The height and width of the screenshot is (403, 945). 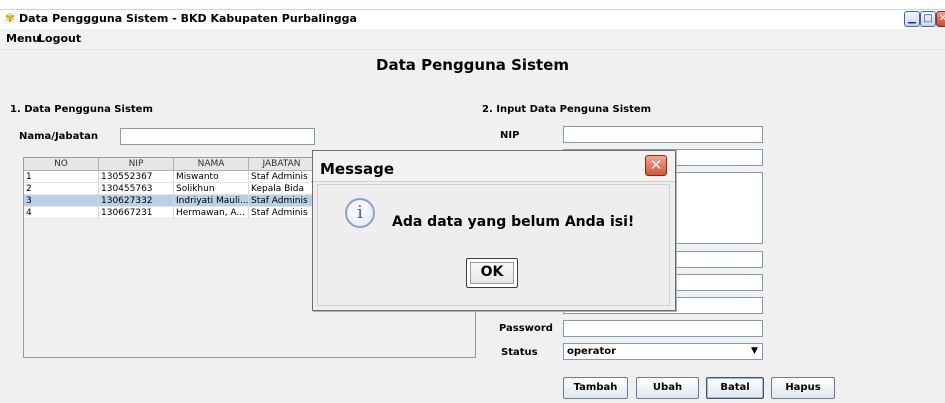 I want to click on batal-button: Batal, so click(x=735, y=388).